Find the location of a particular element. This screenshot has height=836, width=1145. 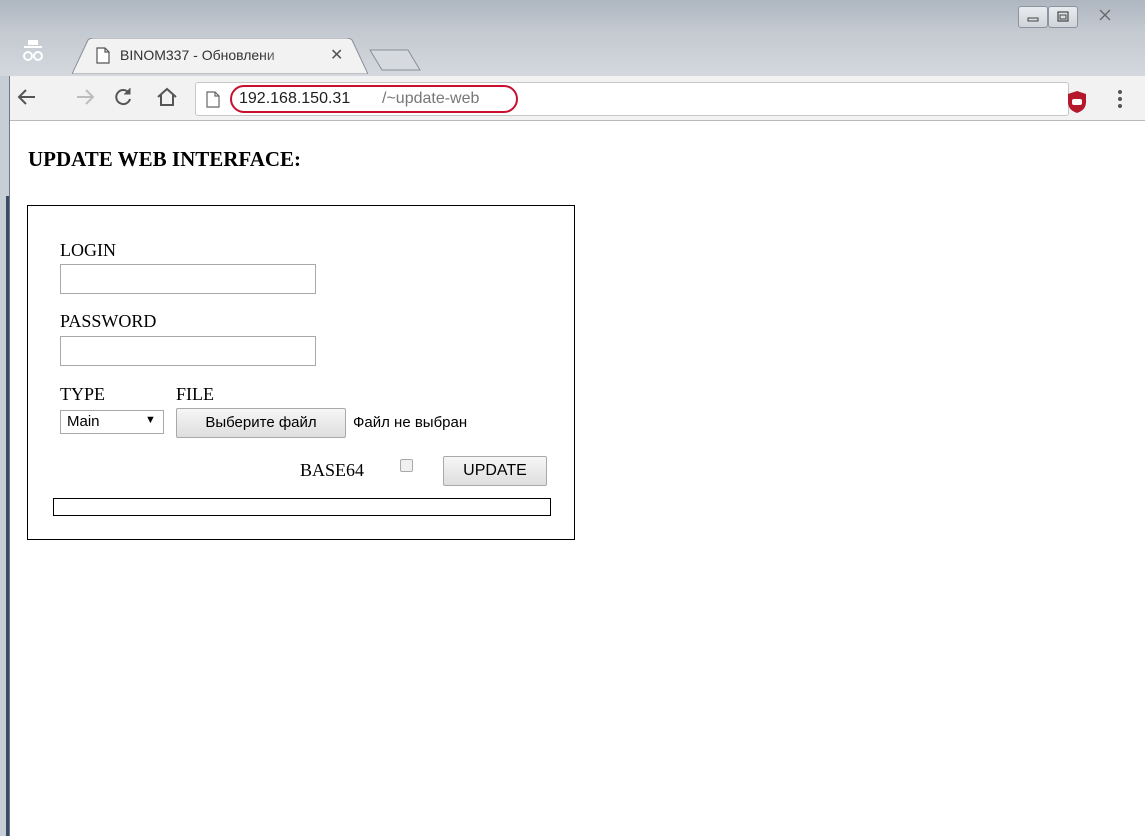

ublock-extension-icon is located at coordinates (1077, 102).